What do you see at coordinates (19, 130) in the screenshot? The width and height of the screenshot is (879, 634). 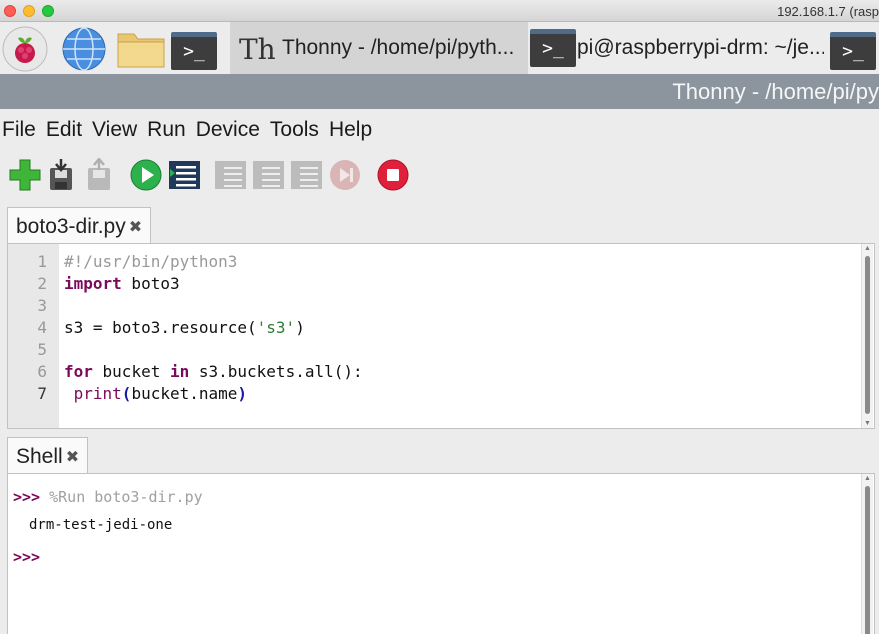 I see `menu-file: File` at bounding box center [19, 130].